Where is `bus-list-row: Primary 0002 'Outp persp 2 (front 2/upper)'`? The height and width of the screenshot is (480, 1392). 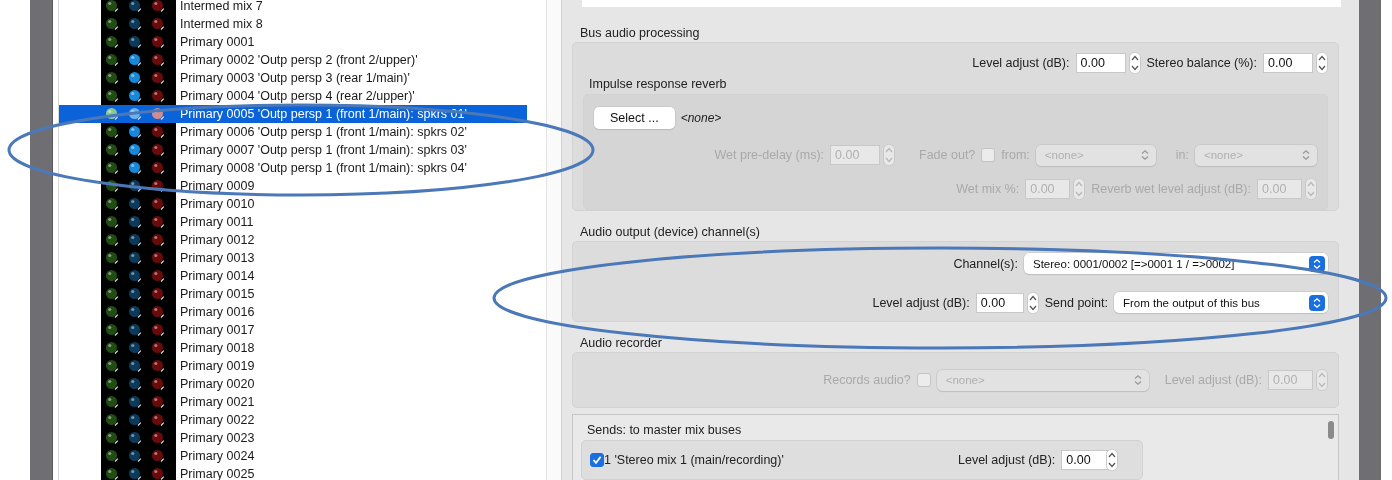
bus-list-row: Primary 0002 'Outp persp 2 (front 2/upper)' is located at coordinates (293, 60).